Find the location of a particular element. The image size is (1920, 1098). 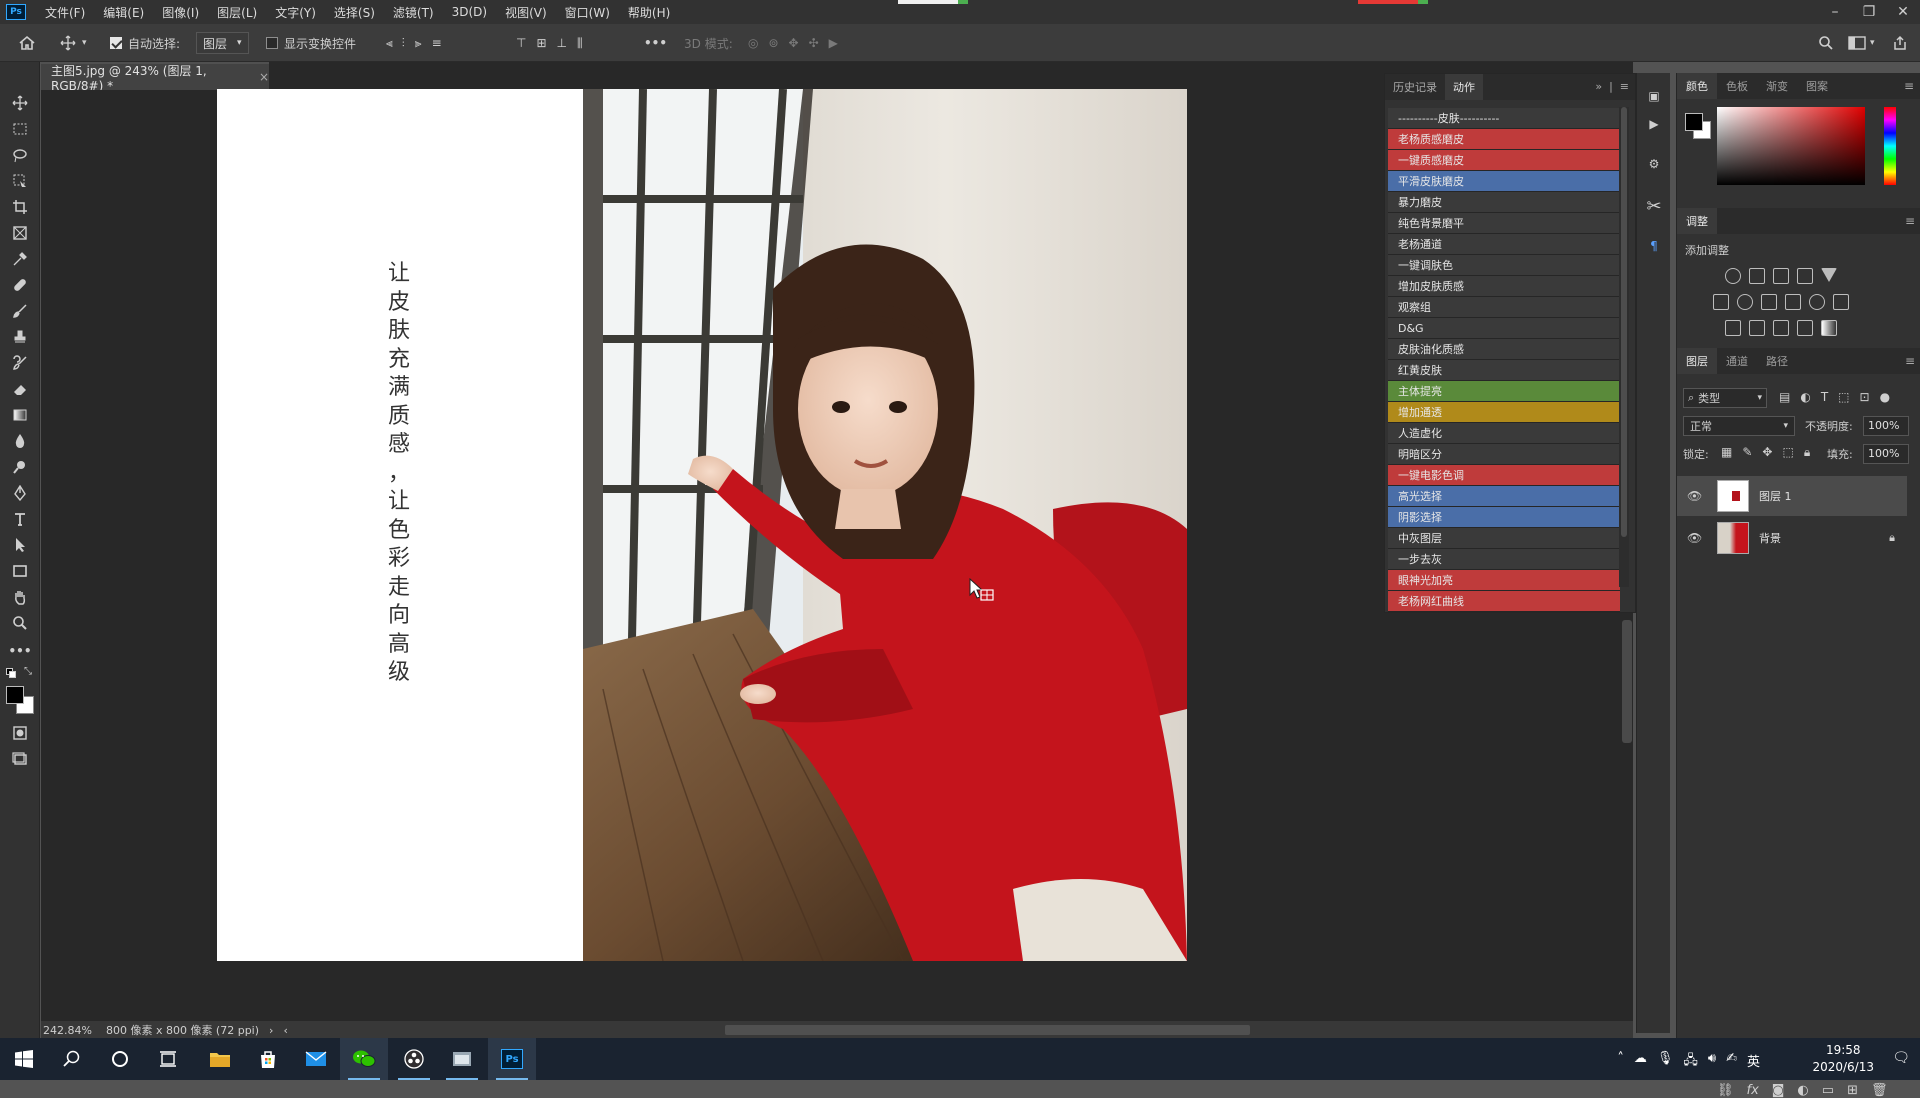

move-tool-icon is located at coordinates (20, 103).